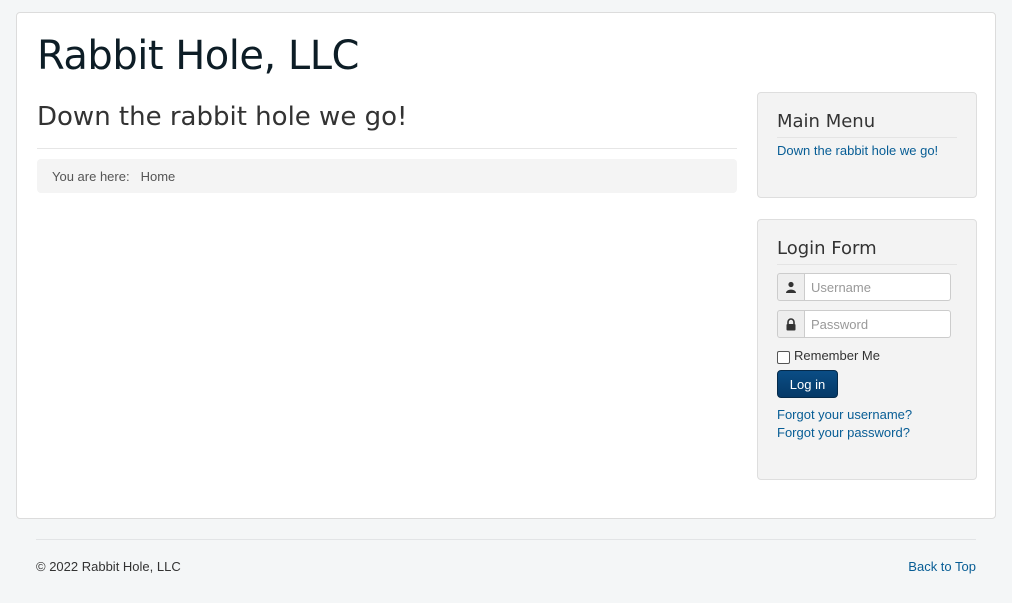 Image resolution: width=1012 pixels, height=603 pixels. Describe the element at coordinates (198, 56) in the screenshot. I see `site-title: Rabbit Hole, LLC` at that location.